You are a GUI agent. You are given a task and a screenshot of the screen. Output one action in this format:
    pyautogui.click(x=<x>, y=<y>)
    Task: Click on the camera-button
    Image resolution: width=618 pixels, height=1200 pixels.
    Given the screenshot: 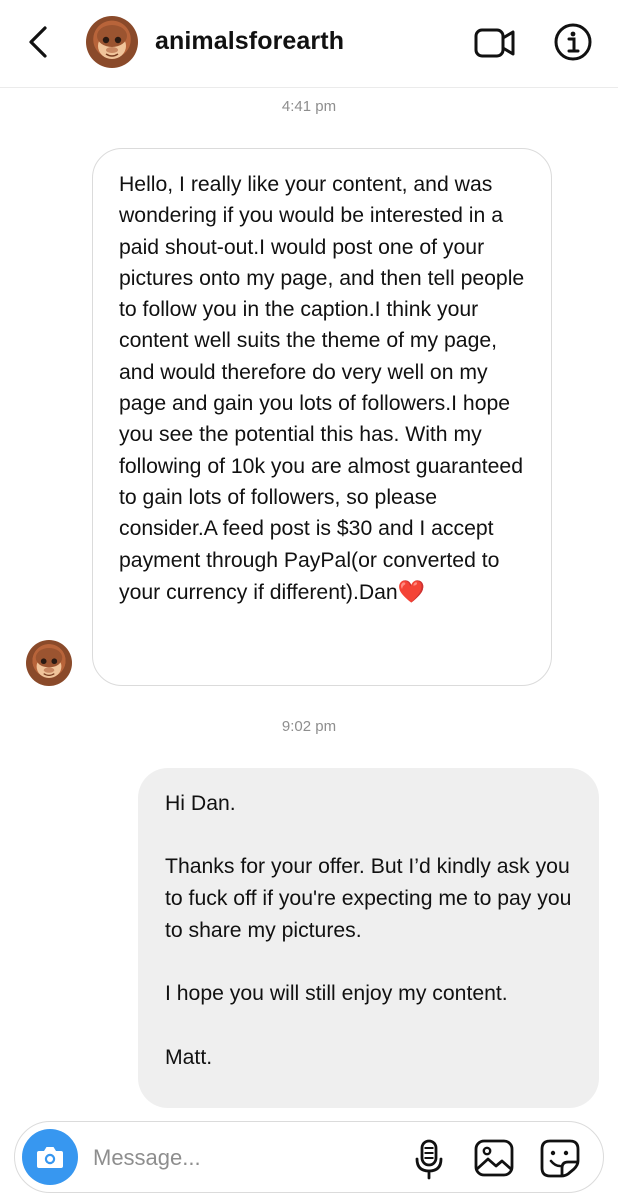 What is the action you would take?
    pyautogui.click(x=50, y=1157)
    